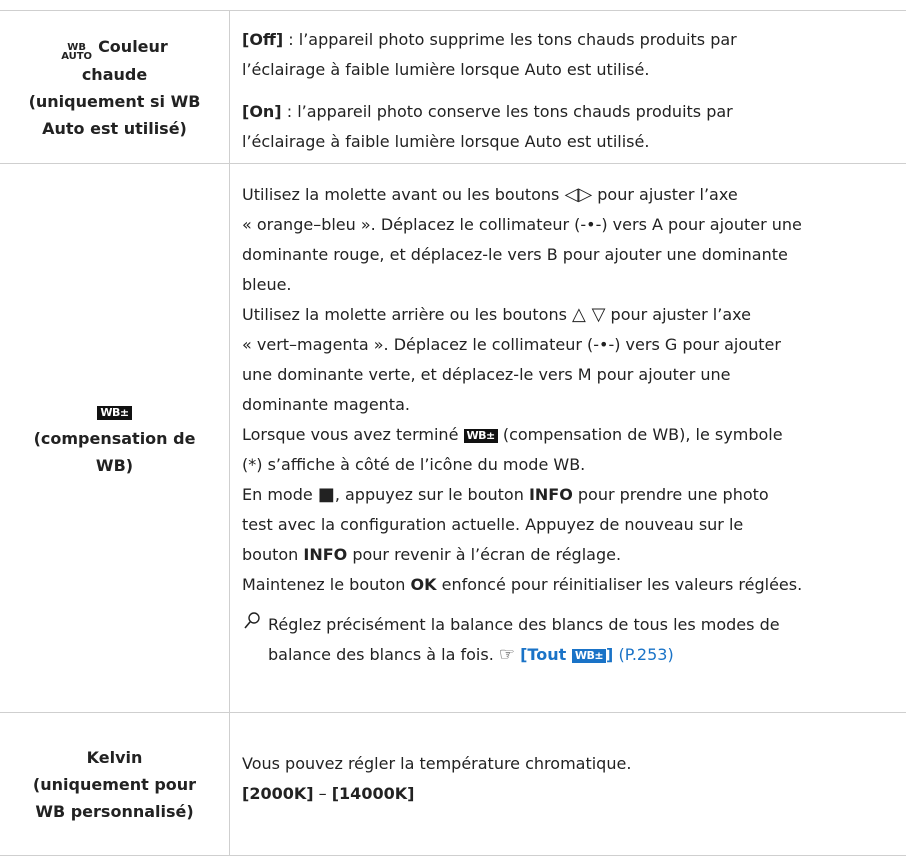  I want to click on row-label: Kelvin (uniquement pour WB personnalisé), so click(115, 784).